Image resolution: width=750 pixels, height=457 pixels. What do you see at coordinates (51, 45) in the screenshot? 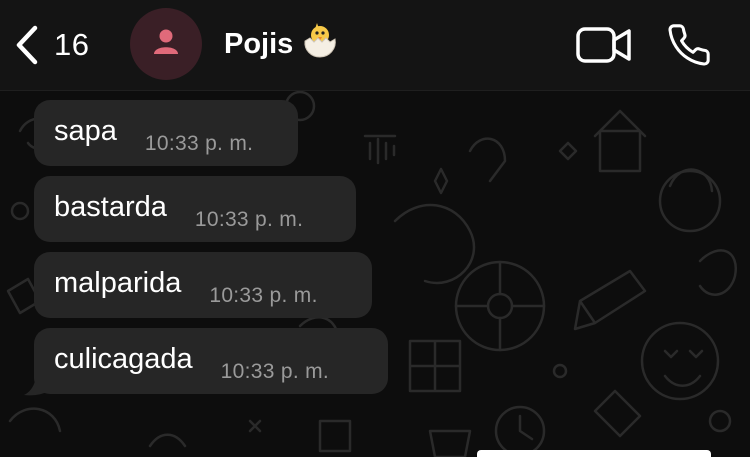
I see `back-button: 16` at bounding box center [51, 45].